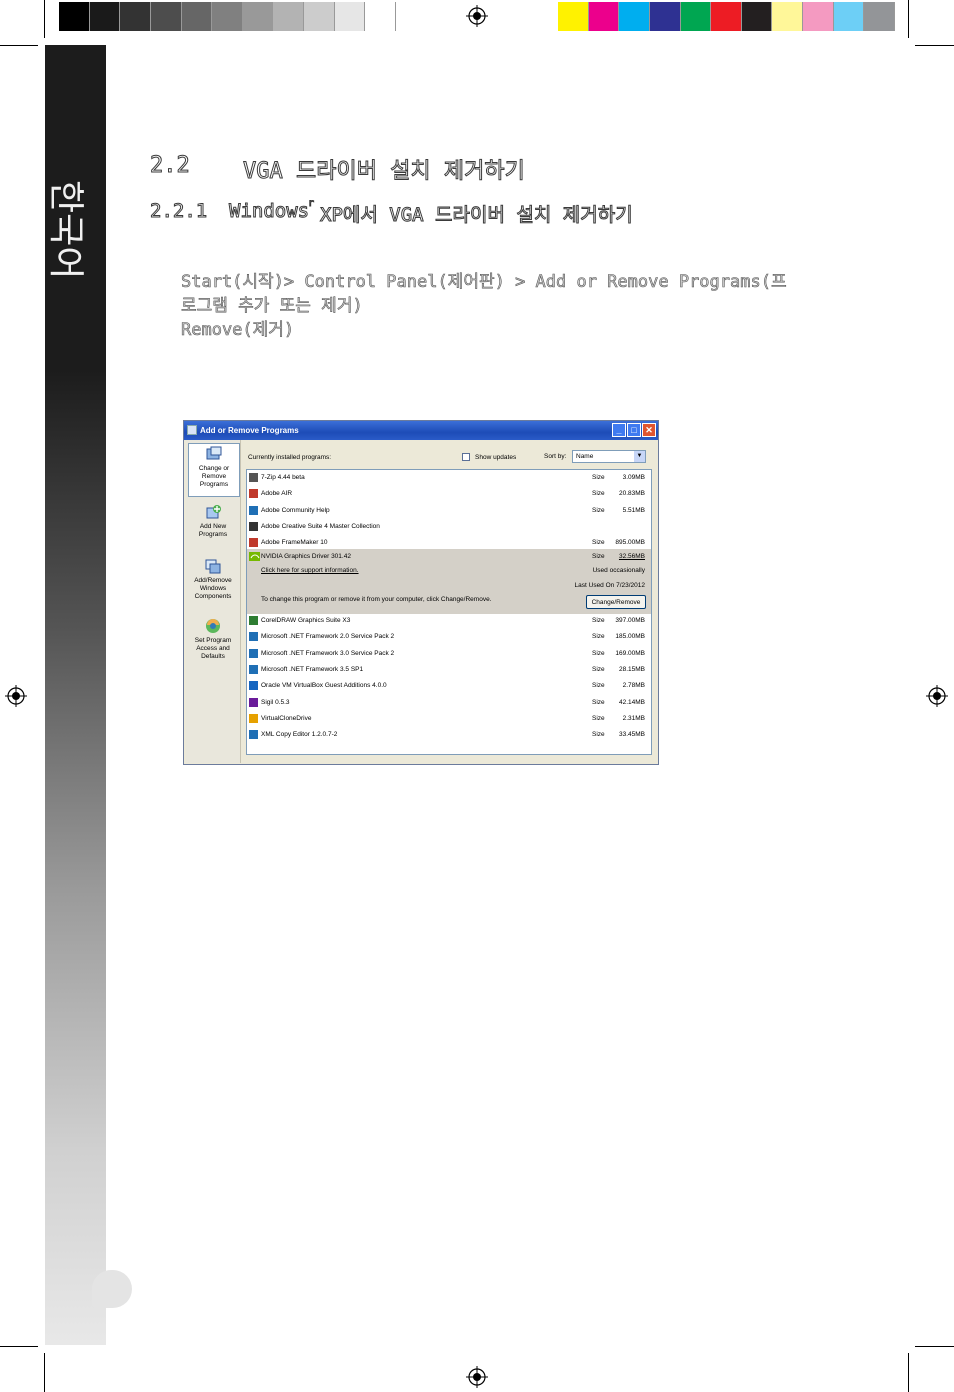 The image size is (954, 1392). Describe the element at coordinates (213, 626) in the screenshot. I see `program-defaults-icon` at that location.